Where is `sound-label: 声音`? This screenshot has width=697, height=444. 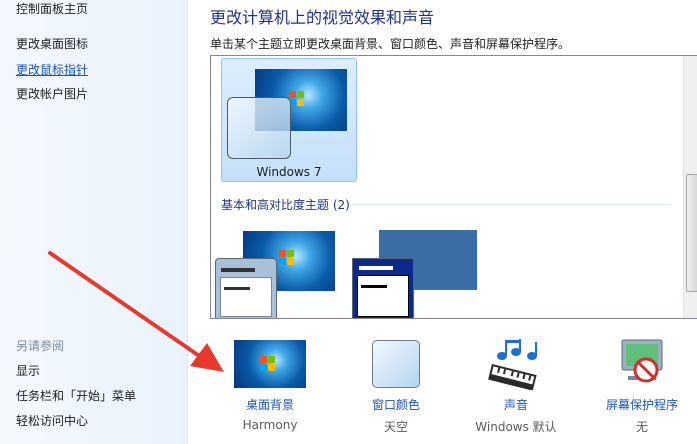
sound-label: 声音 is located at coordinates (516, 404).